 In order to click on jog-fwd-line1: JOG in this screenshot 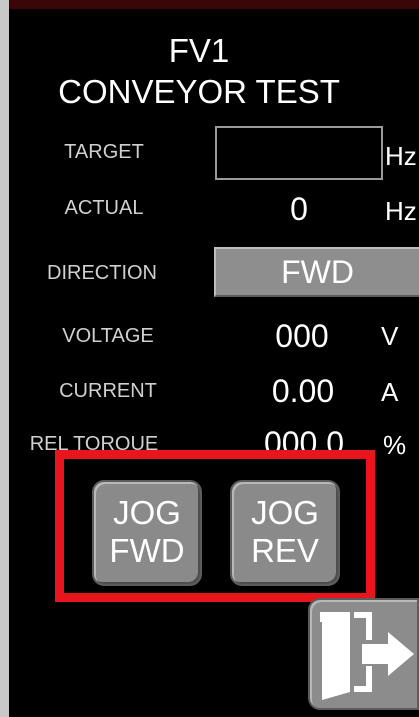, I will do `click(147, 512)`.